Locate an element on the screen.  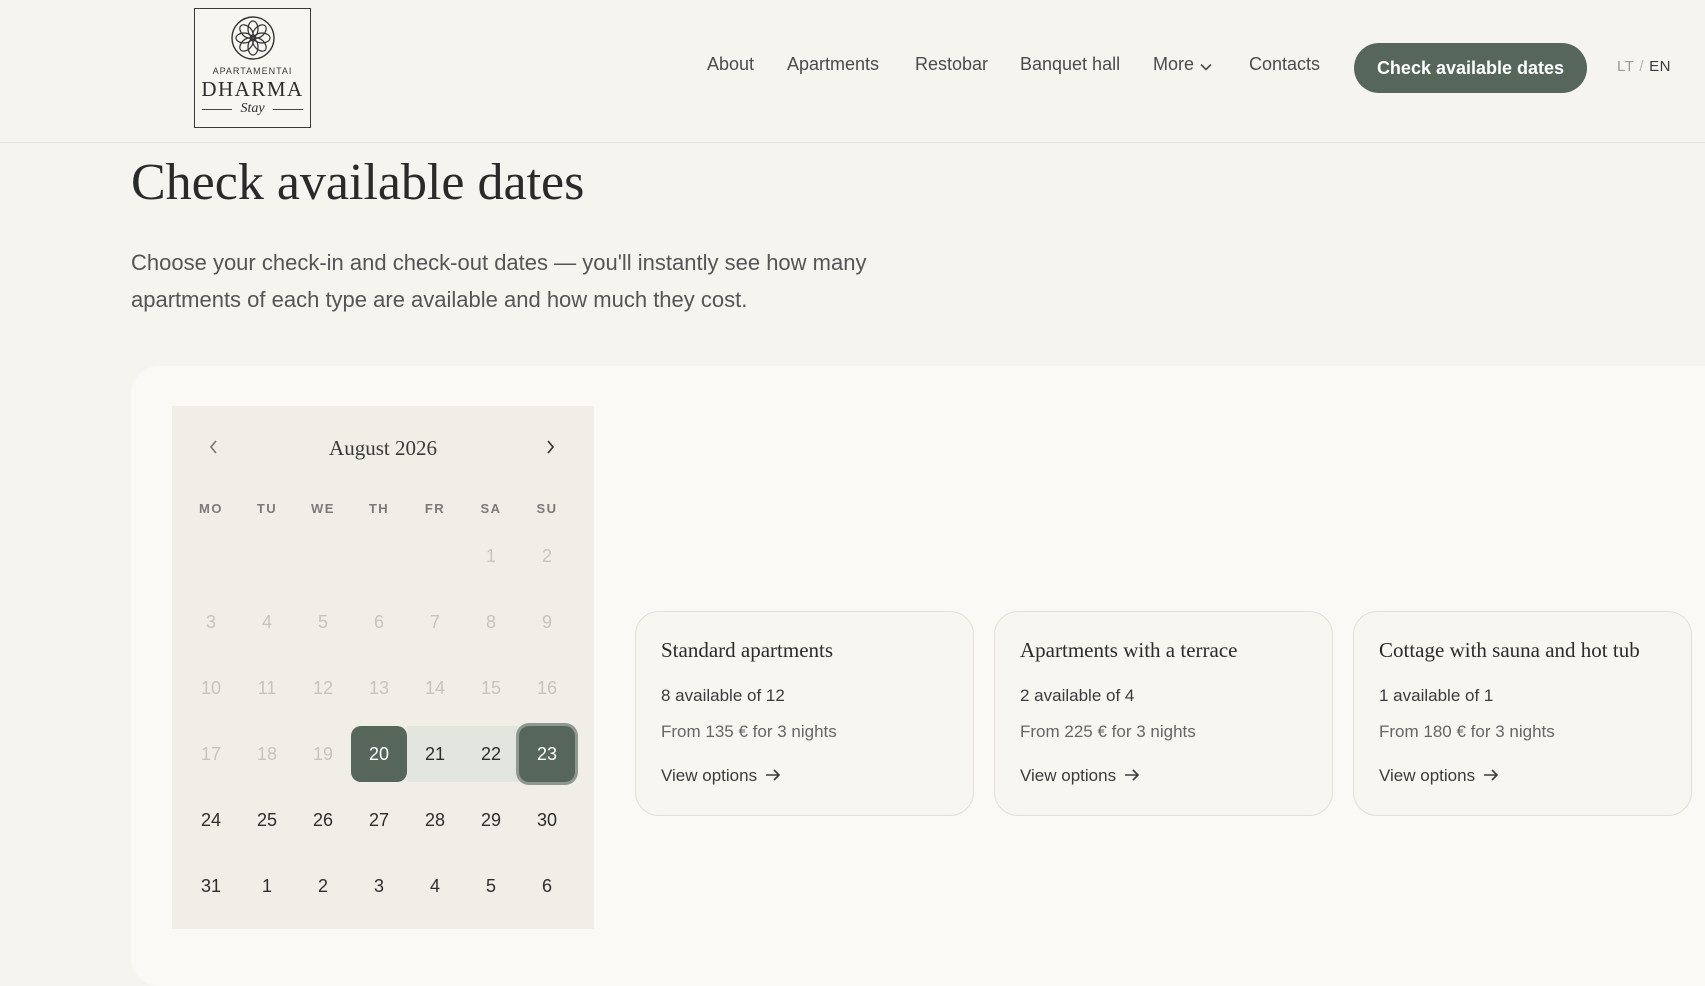
calendar-day: 27 is located at coordinates (379, 820).